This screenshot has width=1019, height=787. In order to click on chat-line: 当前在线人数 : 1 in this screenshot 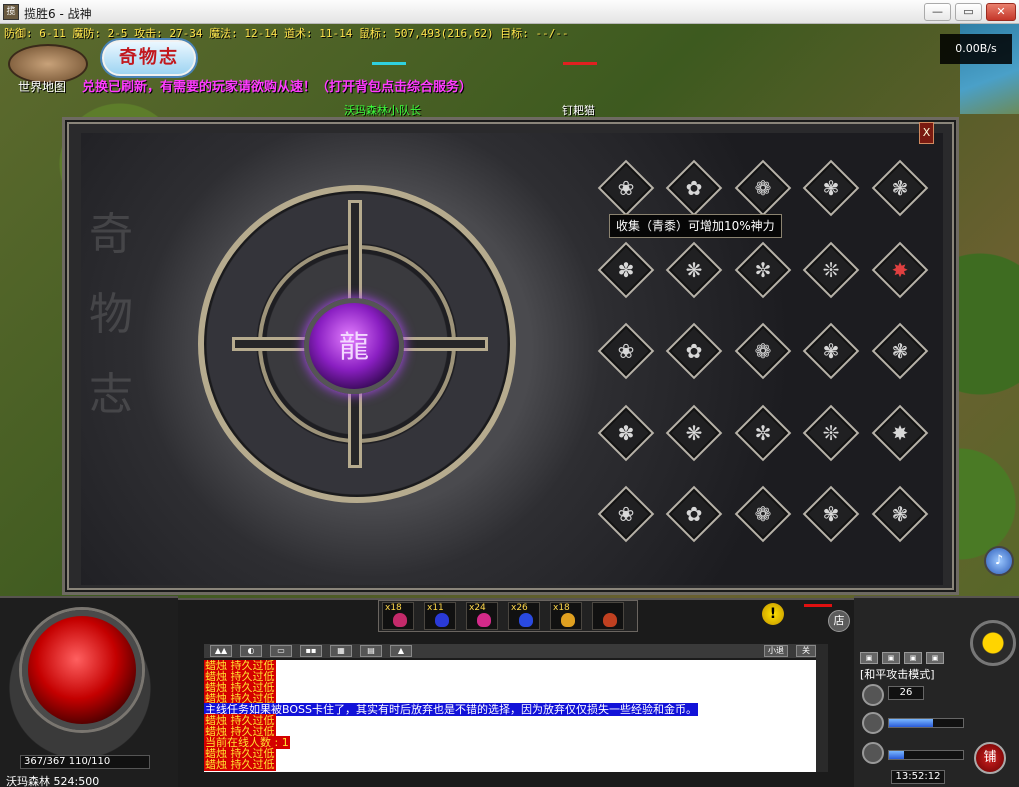, I will do `click(510, 742)`.